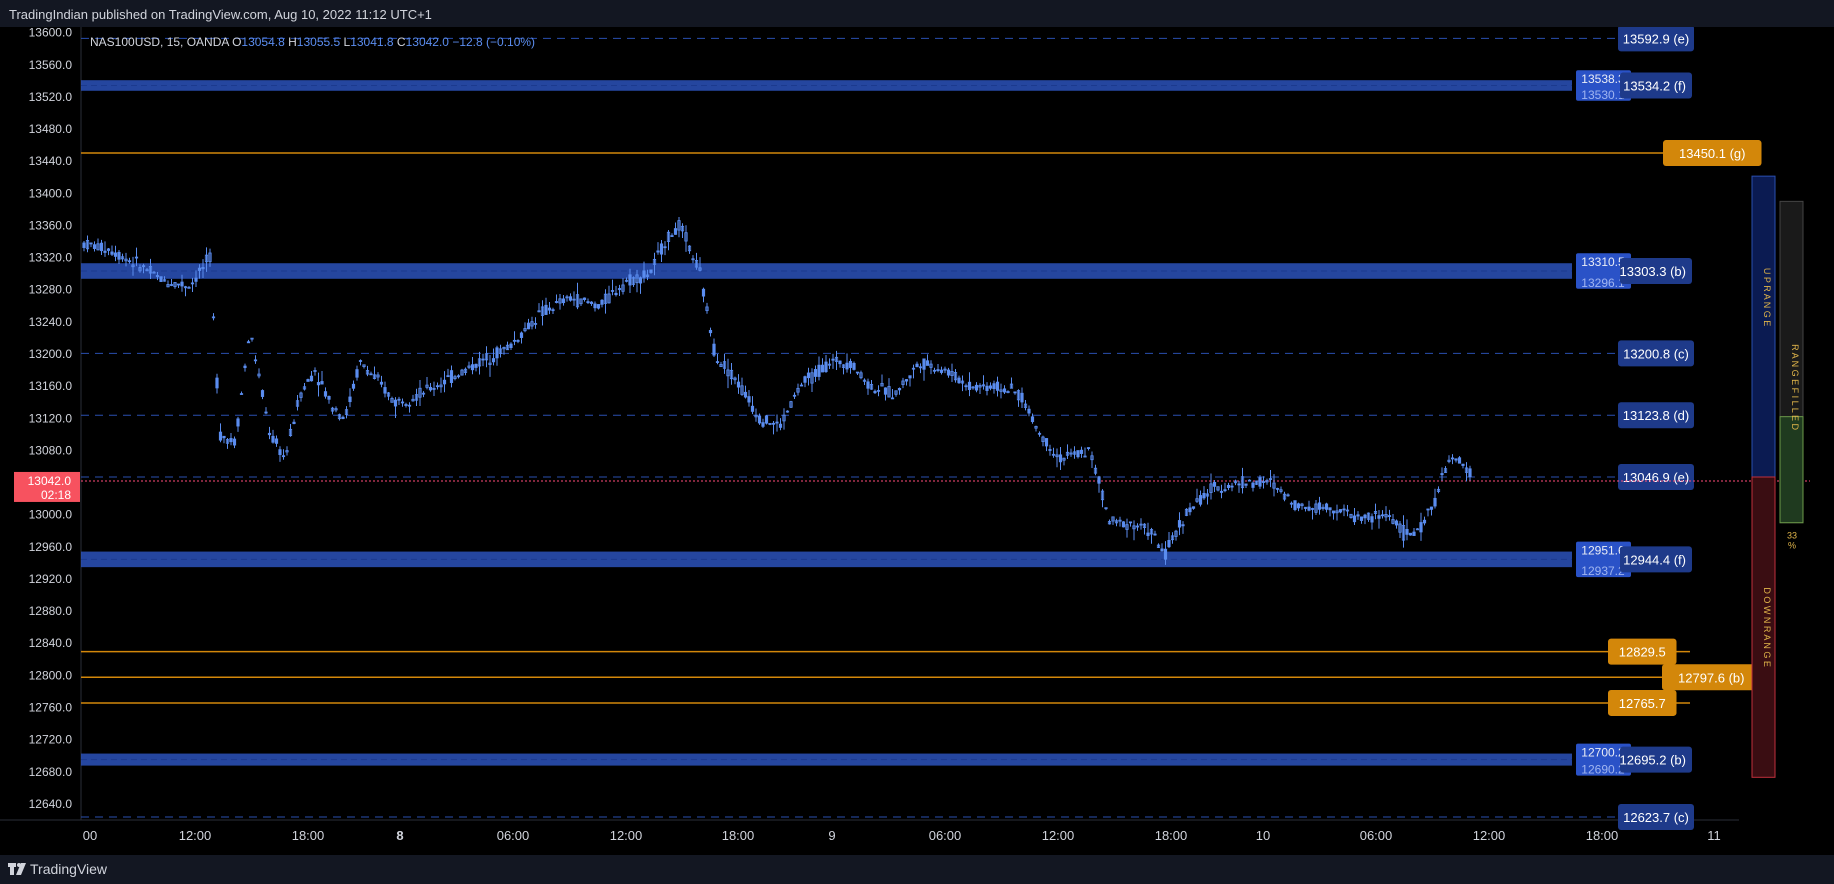  I want to click on y-tick-label: 12640.0, so click(51, 804).